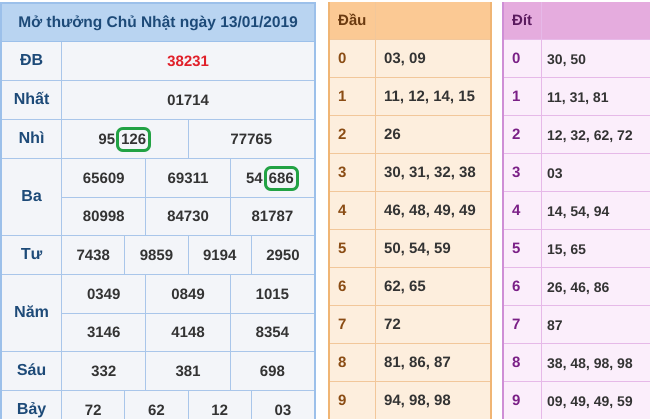 This screenshot has height=419, width=650. Describe the element at coordinates (187, 332) in the screenshot. I see `prize-number: 4148` at that location.